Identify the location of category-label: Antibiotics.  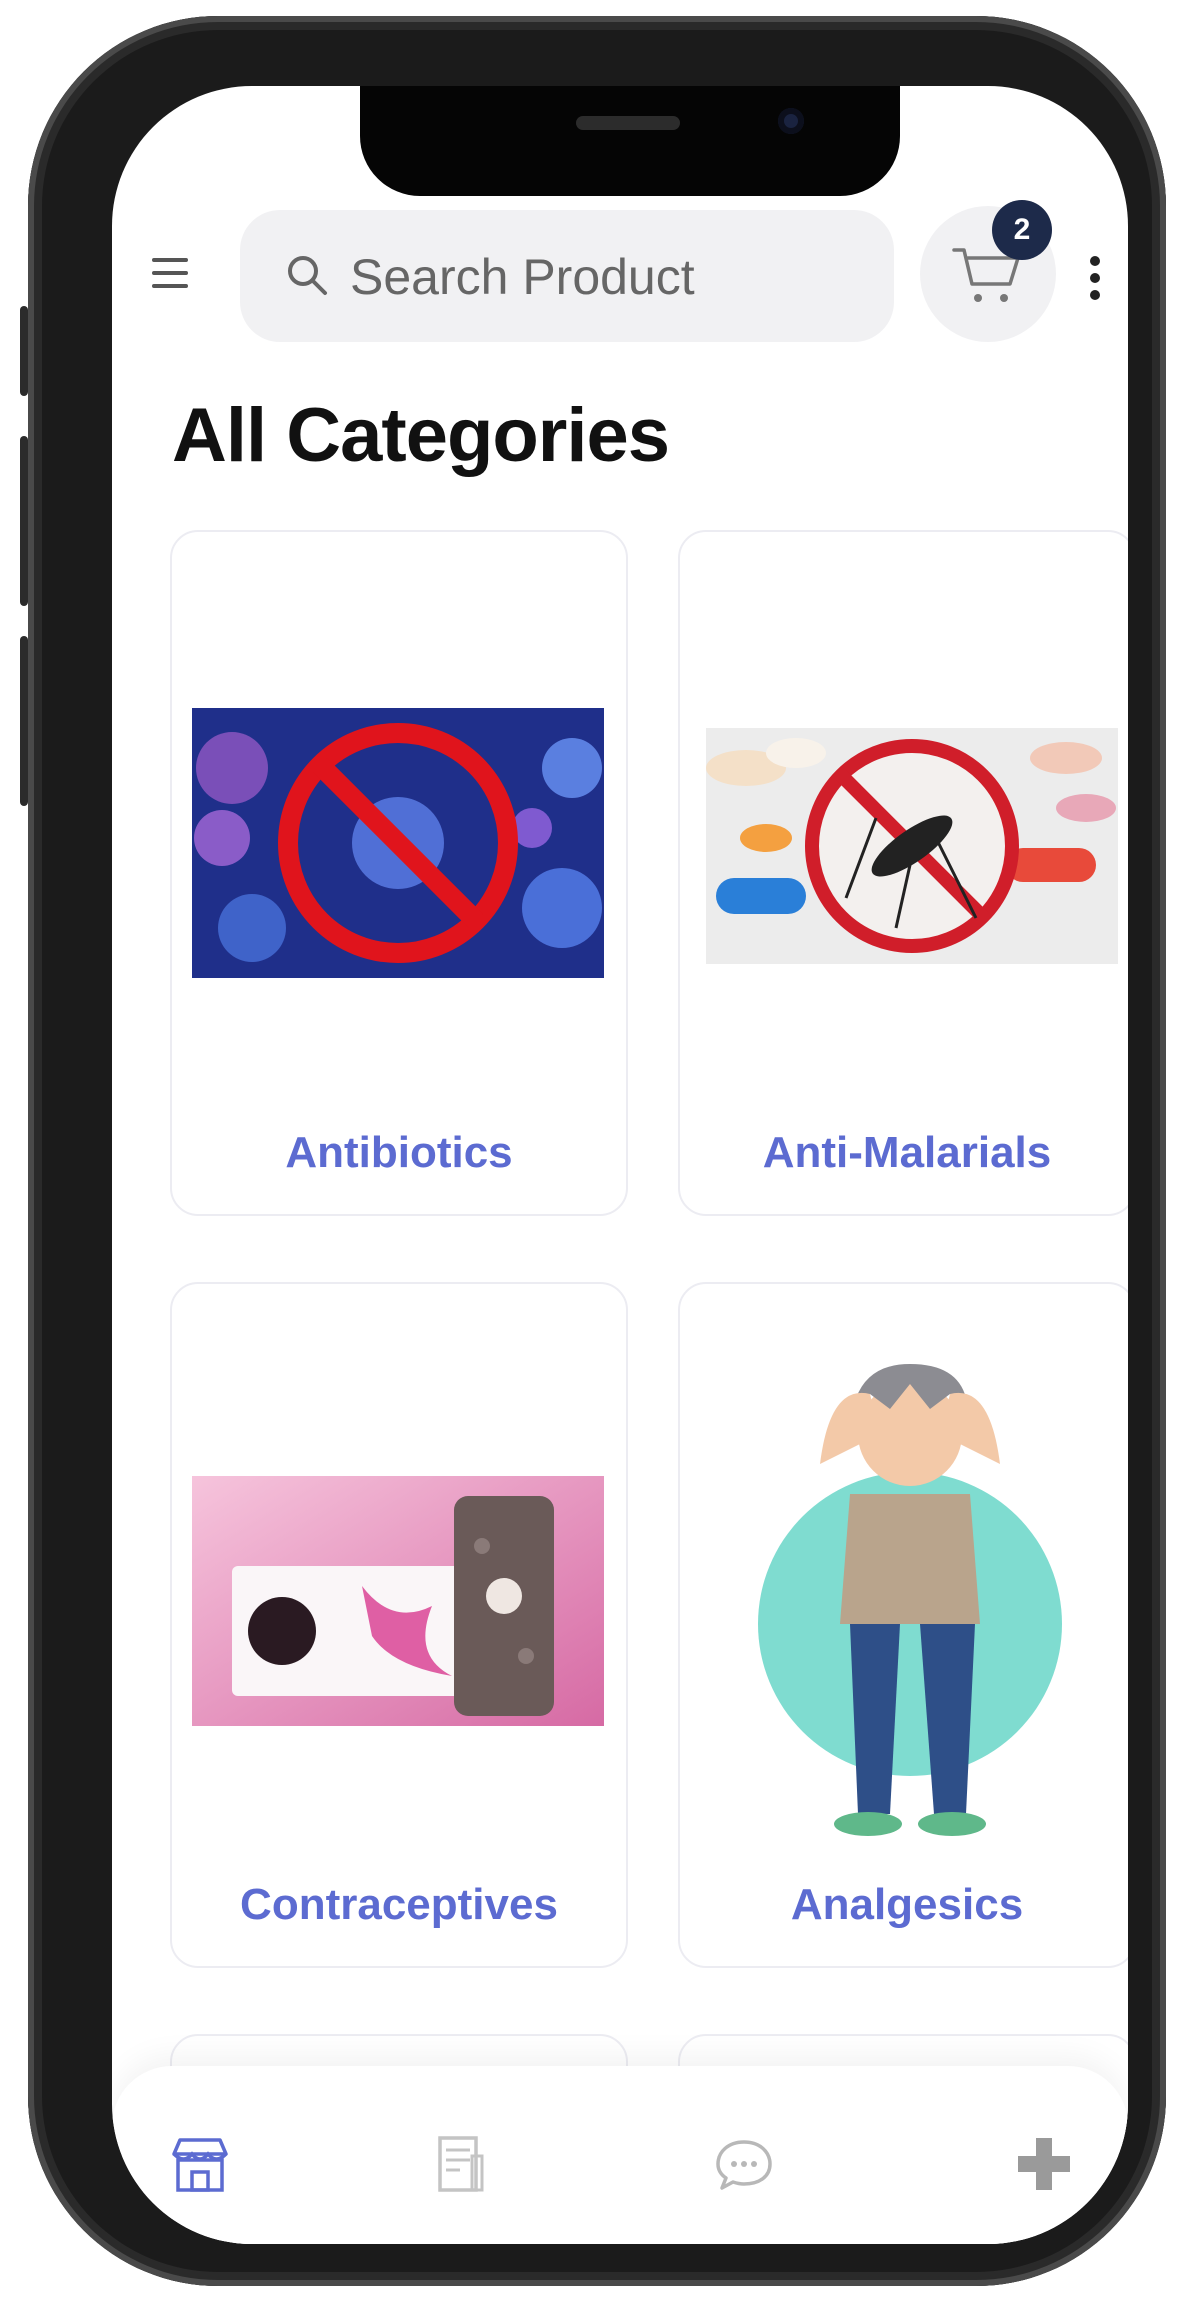
(399, 1152).